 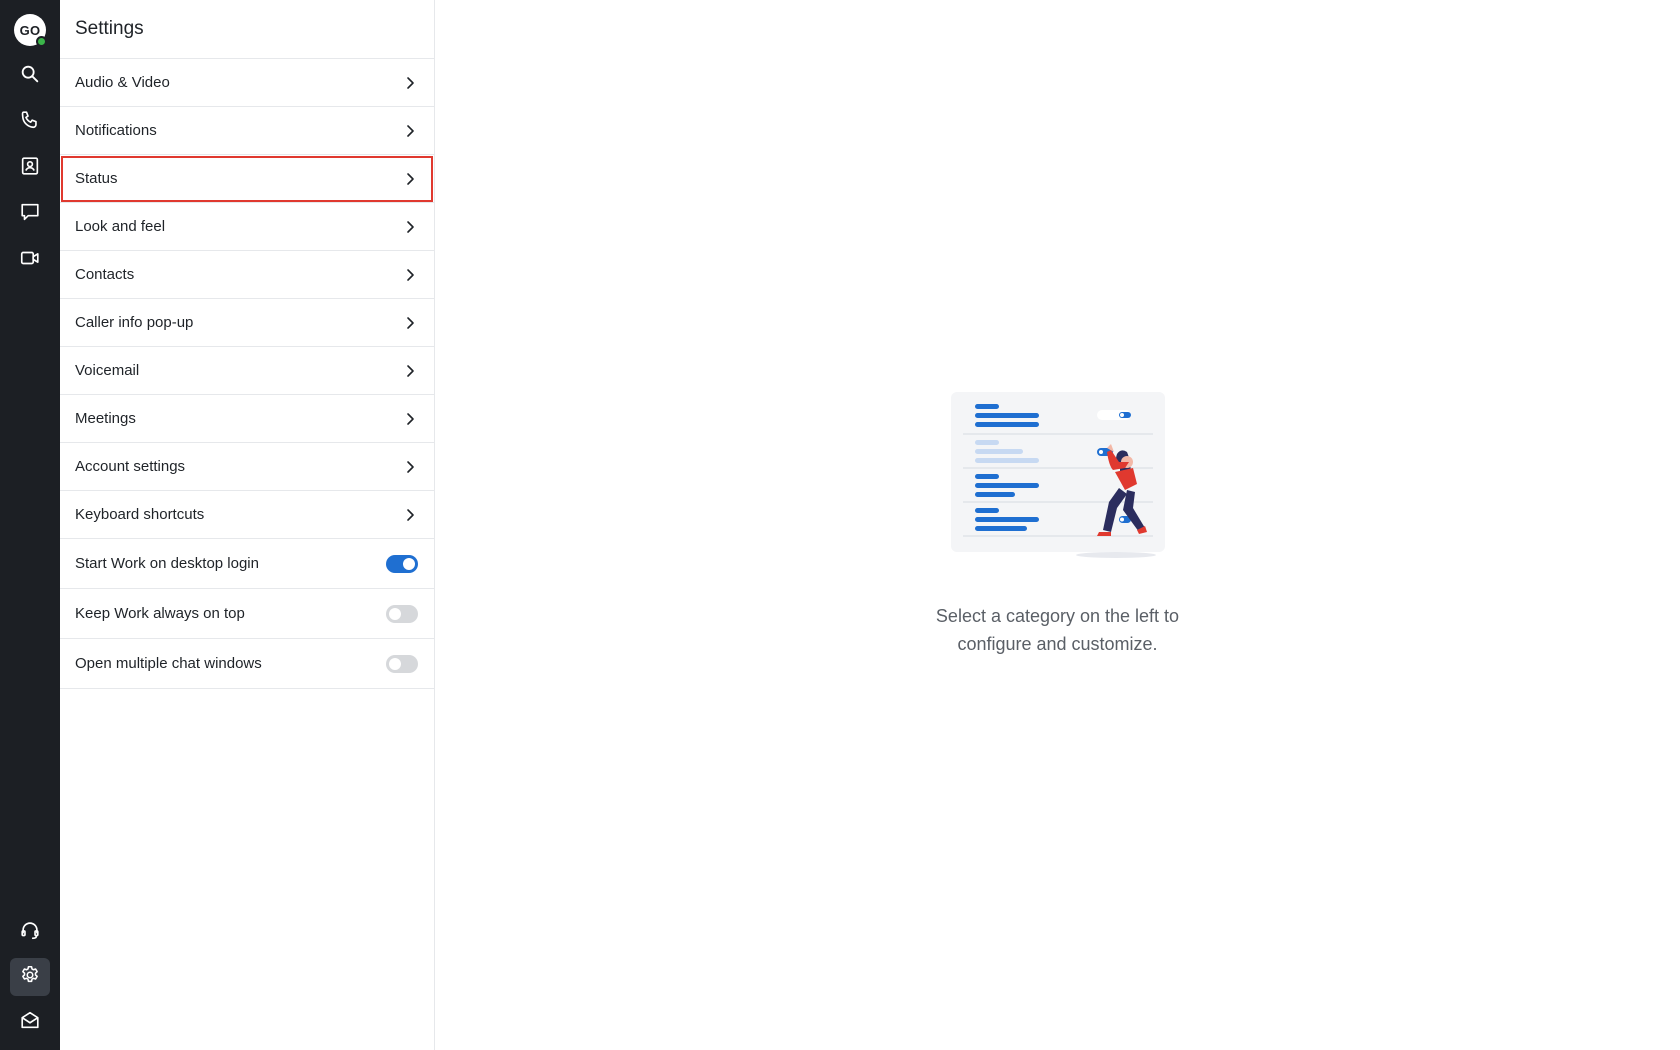 What do you see at coordinates (109, 28) in the screenshot?
I see `page-title: Settings` at bounding box center [109, 28].